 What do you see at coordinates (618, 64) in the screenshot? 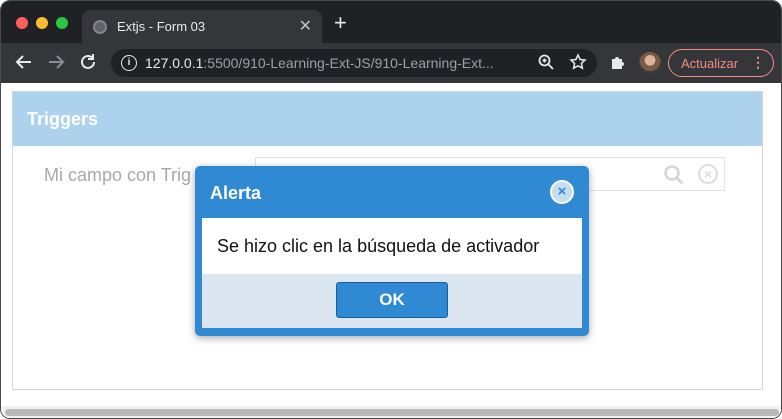
I see `puzzle-icon` at bounding box center [618, 64].